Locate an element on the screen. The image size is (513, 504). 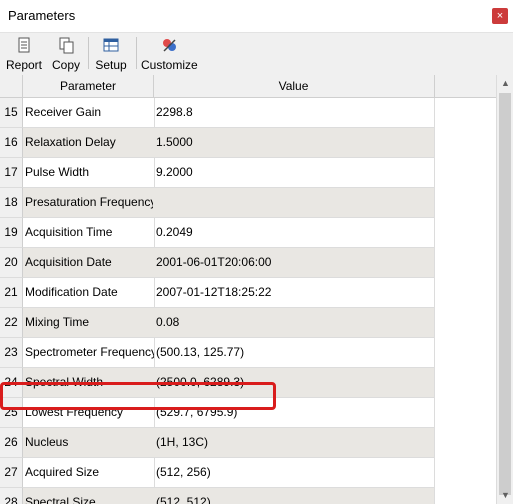
table-row: 16 Relaxation Delay 1.5000 is located at coordinates (248, 143).